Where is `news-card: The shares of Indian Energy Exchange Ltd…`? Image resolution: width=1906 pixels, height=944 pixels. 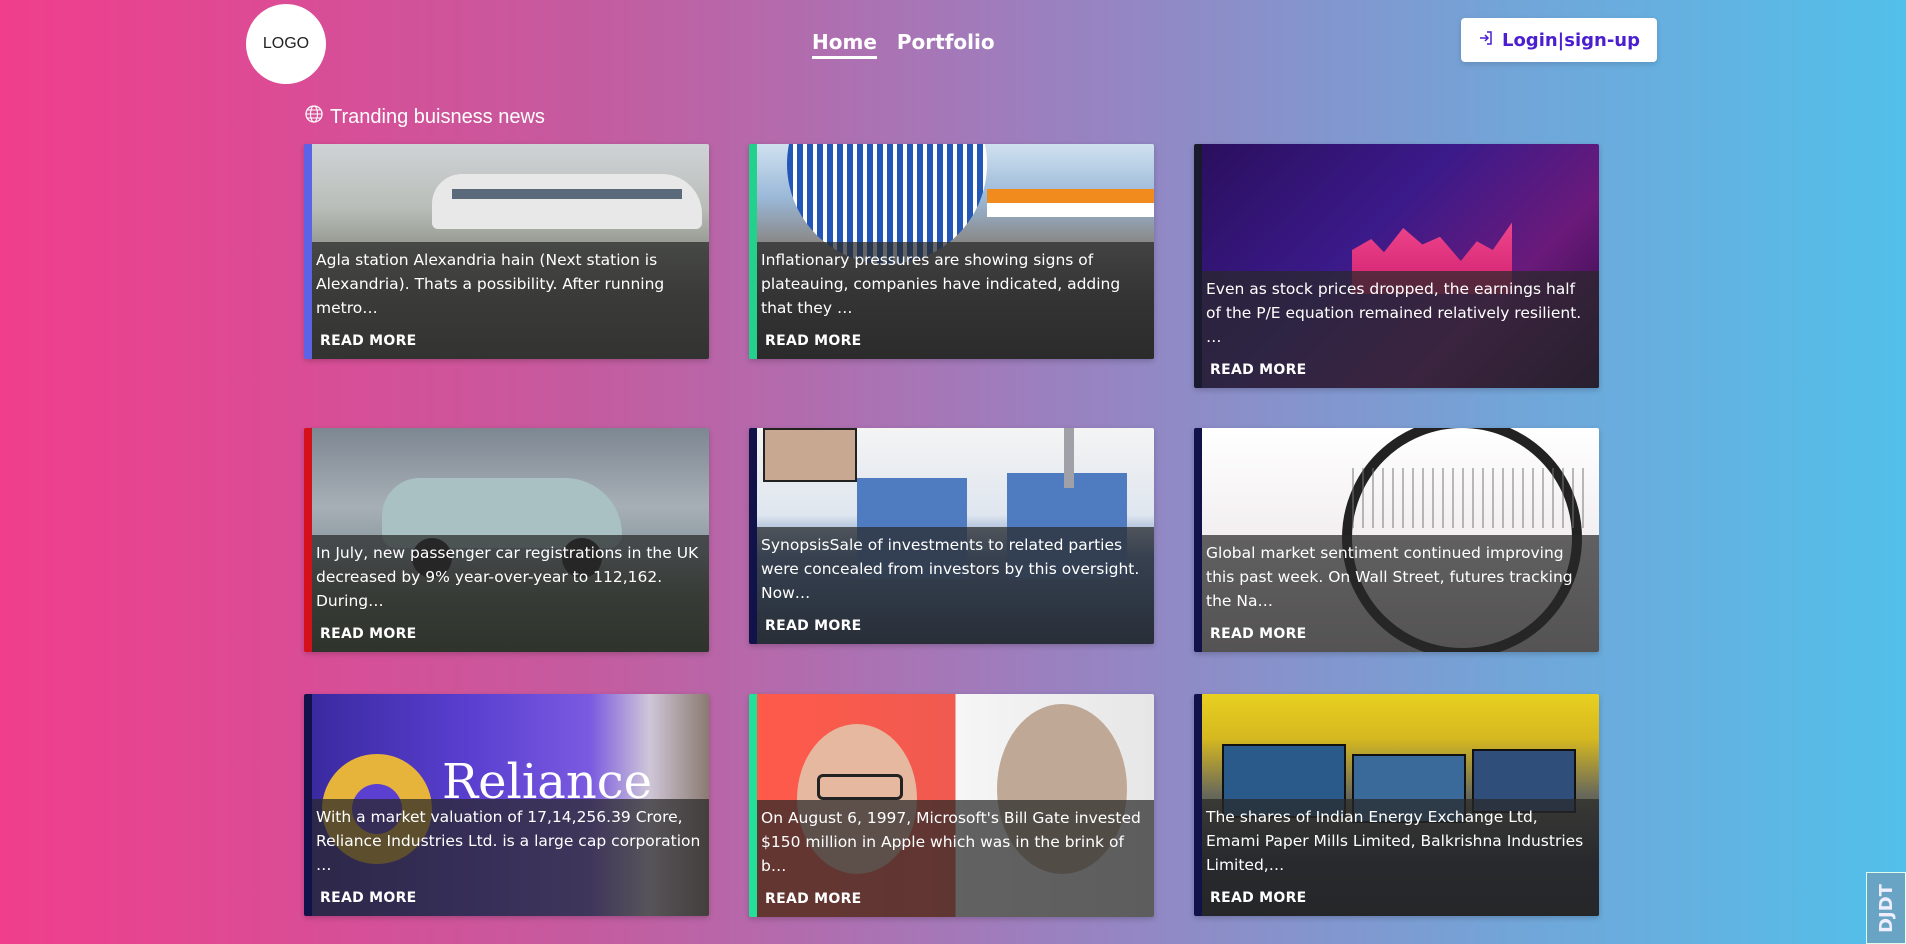 news-card: The shares of Indian Energy Exchange Ltd… is located at coordinates (1396, 805).